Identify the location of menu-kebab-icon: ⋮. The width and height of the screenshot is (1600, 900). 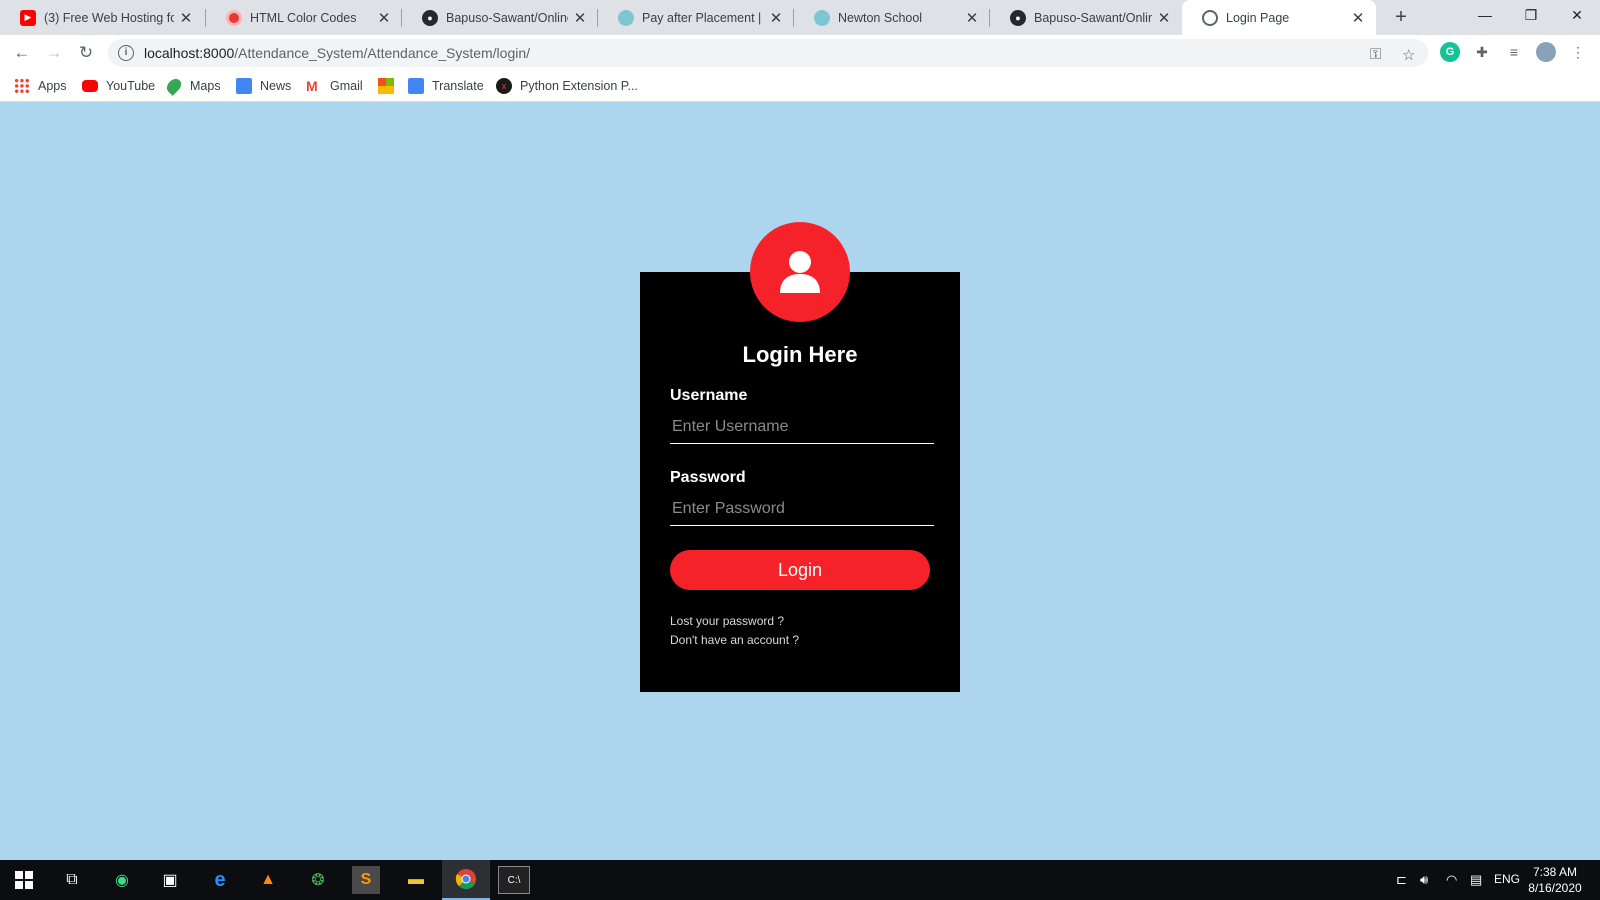
(1578, 52).